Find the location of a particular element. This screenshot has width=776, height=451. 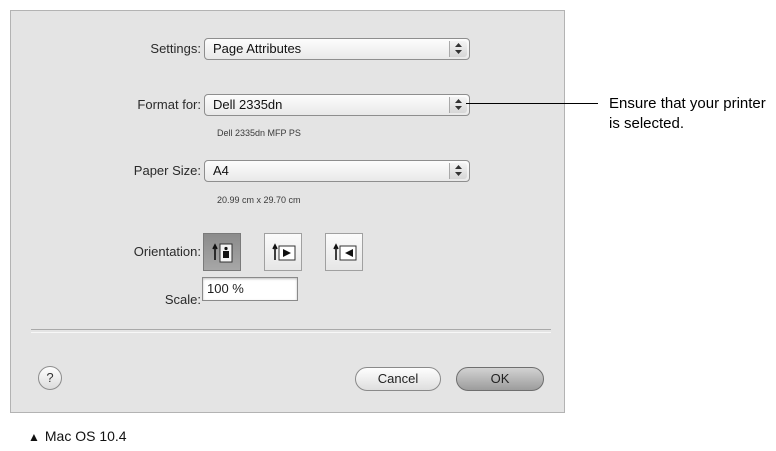

orientation-landscape-left-button is located at coordinates (283, 252).